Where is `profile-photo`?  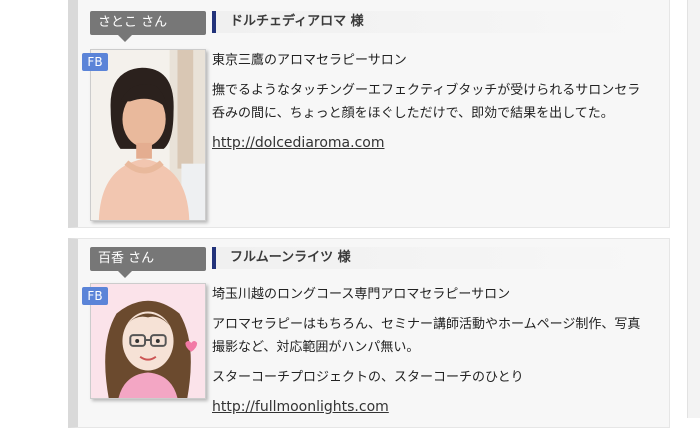
profile-photo is located at coordinates (148, 135).